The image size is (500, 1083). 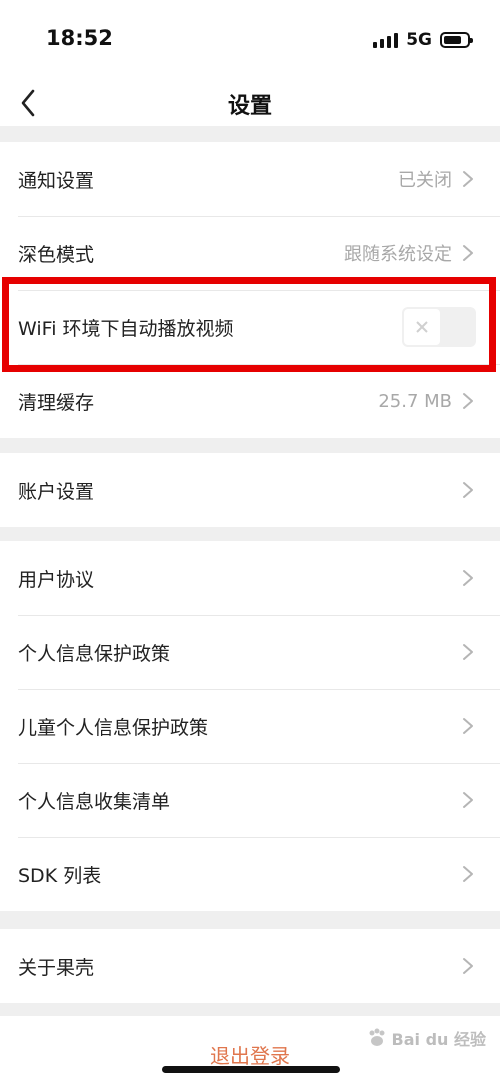 What do you see at coordinates (249, 106) in the screenshot?
I see `page-title: 设置` at bounding box center [249, 106].